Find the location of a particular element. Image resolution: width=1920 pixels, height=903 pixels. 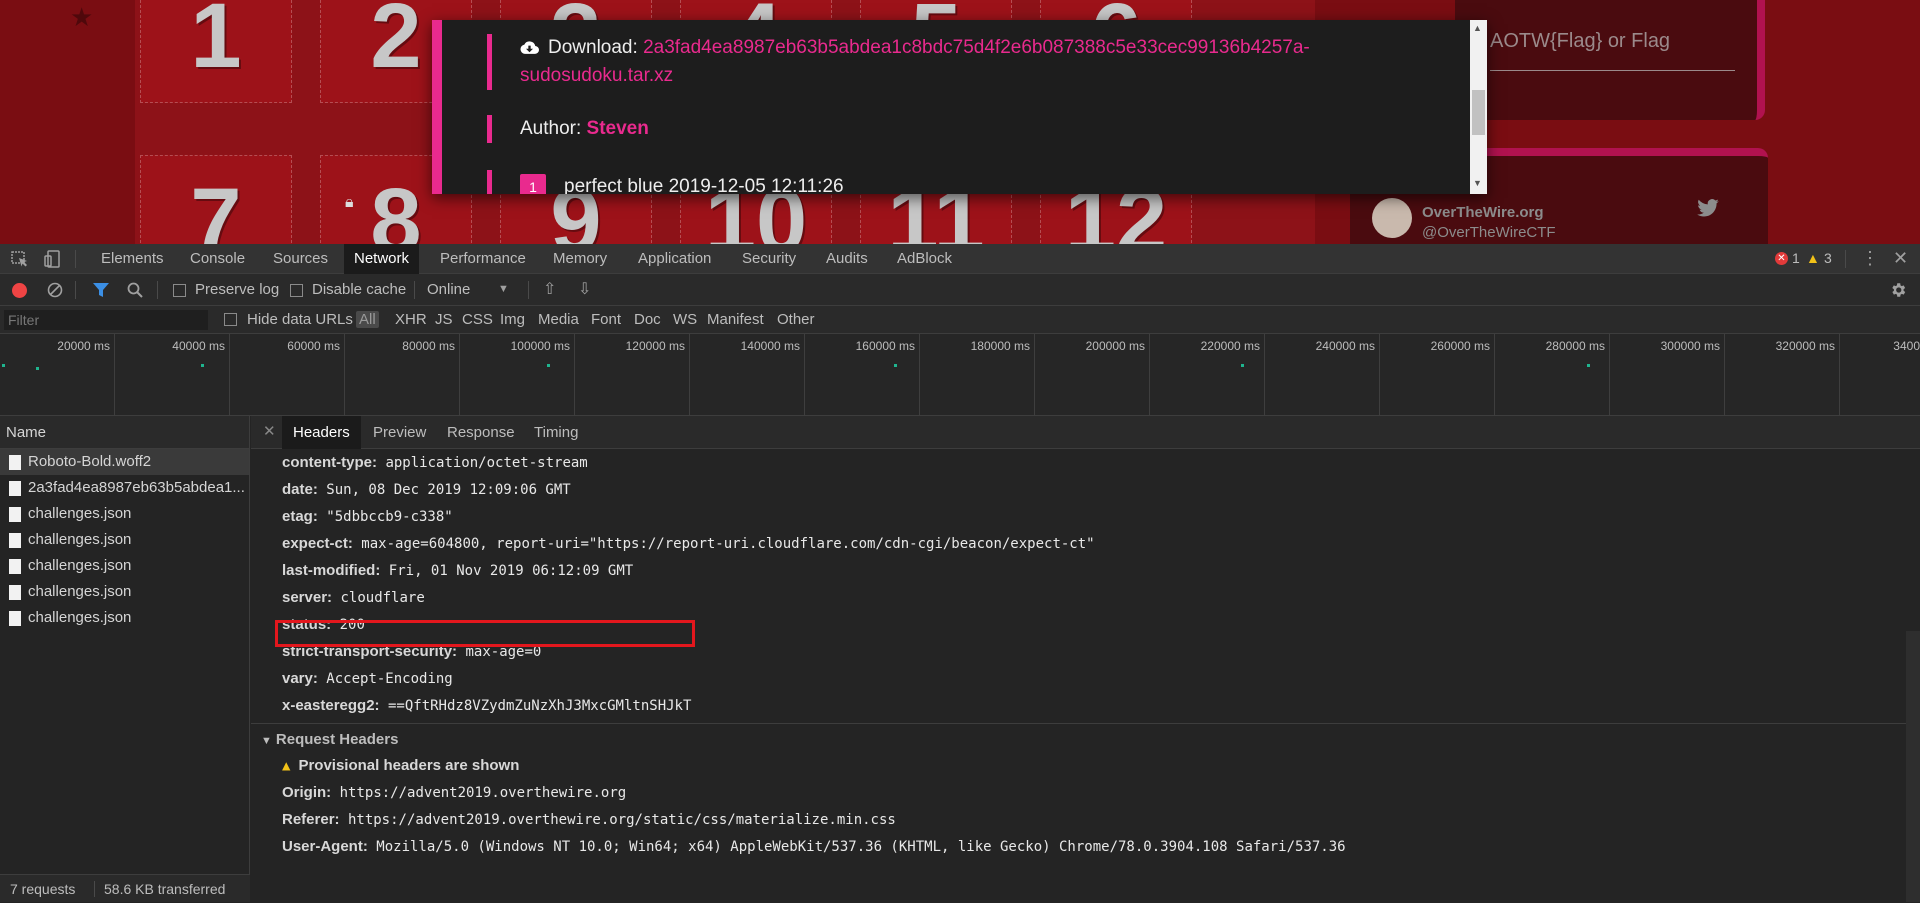

clear-icon is located at coordinates (55, 290).